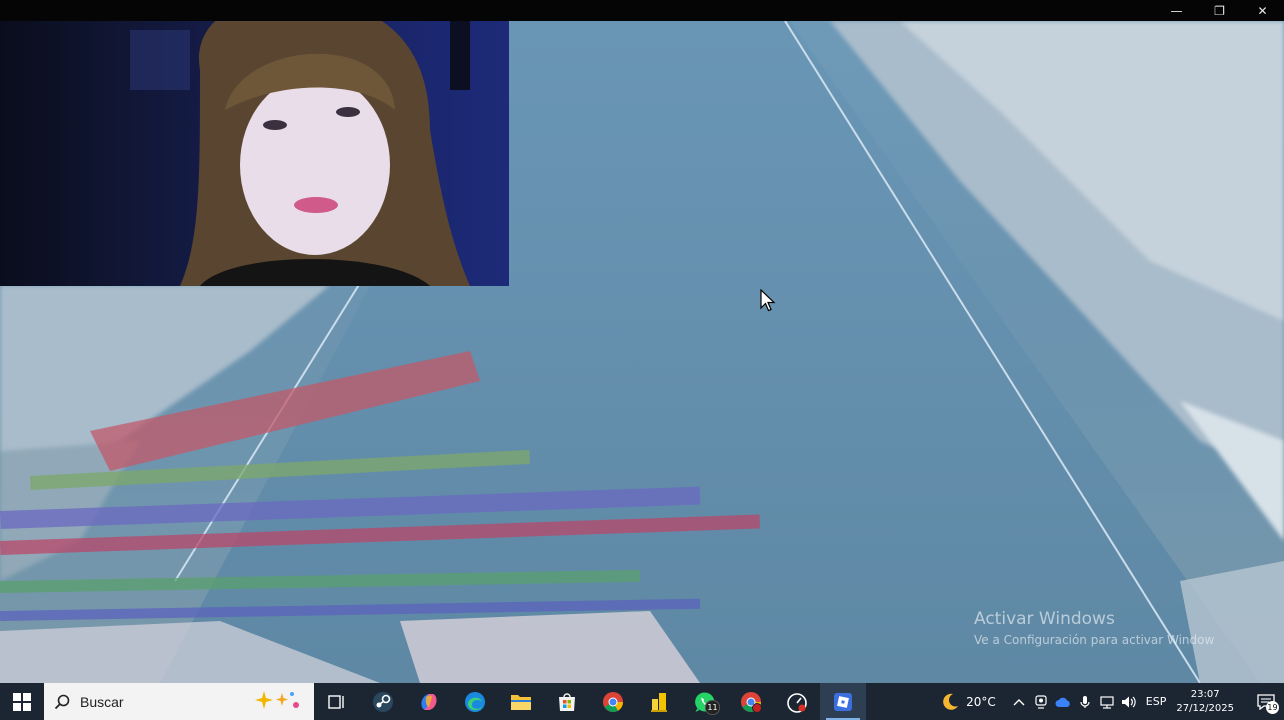  What do you see at coordinates (1094, 640) in the screenshot?
I see `watermark-subtitle: Ve a Configuración para activar Windows.` at bounding box center [1094, 640].